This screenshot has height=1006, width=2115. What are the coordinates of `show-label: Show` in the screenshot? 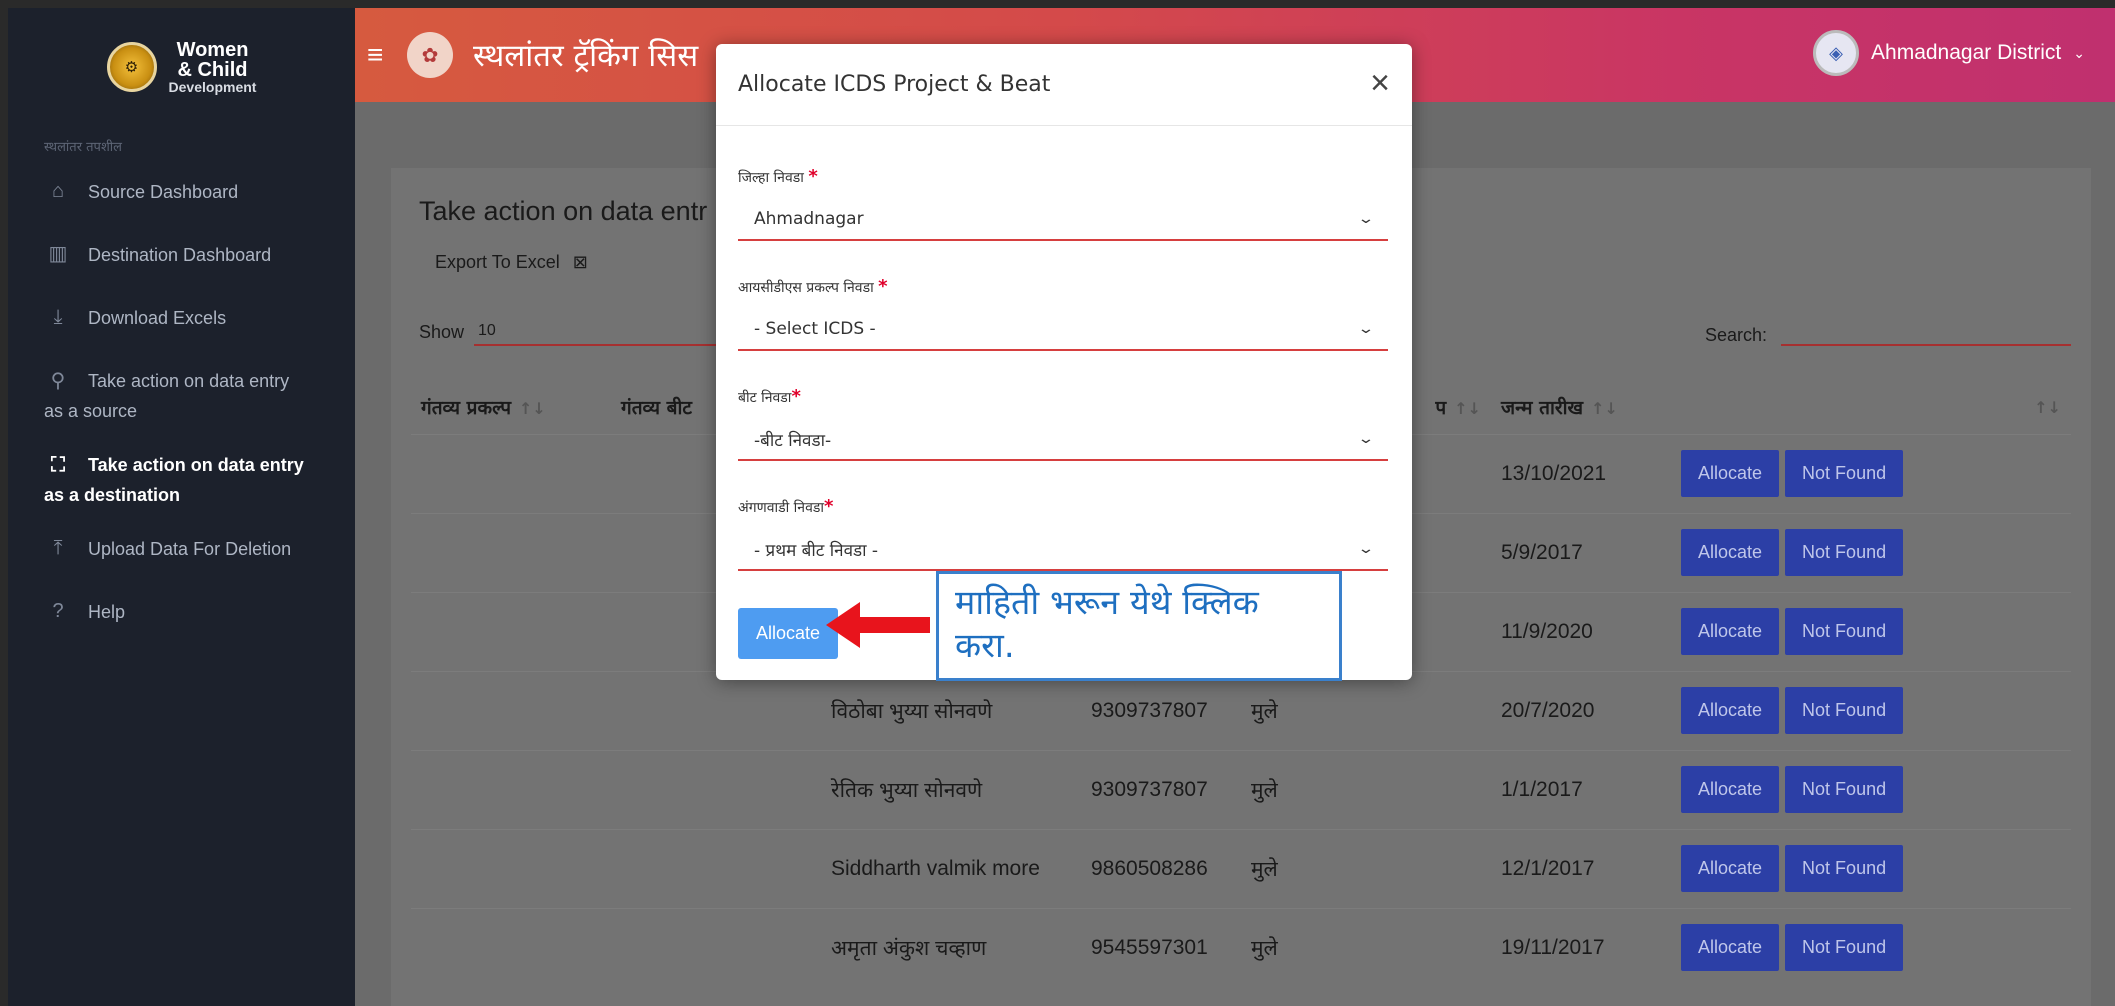 It's located at (442, 331).